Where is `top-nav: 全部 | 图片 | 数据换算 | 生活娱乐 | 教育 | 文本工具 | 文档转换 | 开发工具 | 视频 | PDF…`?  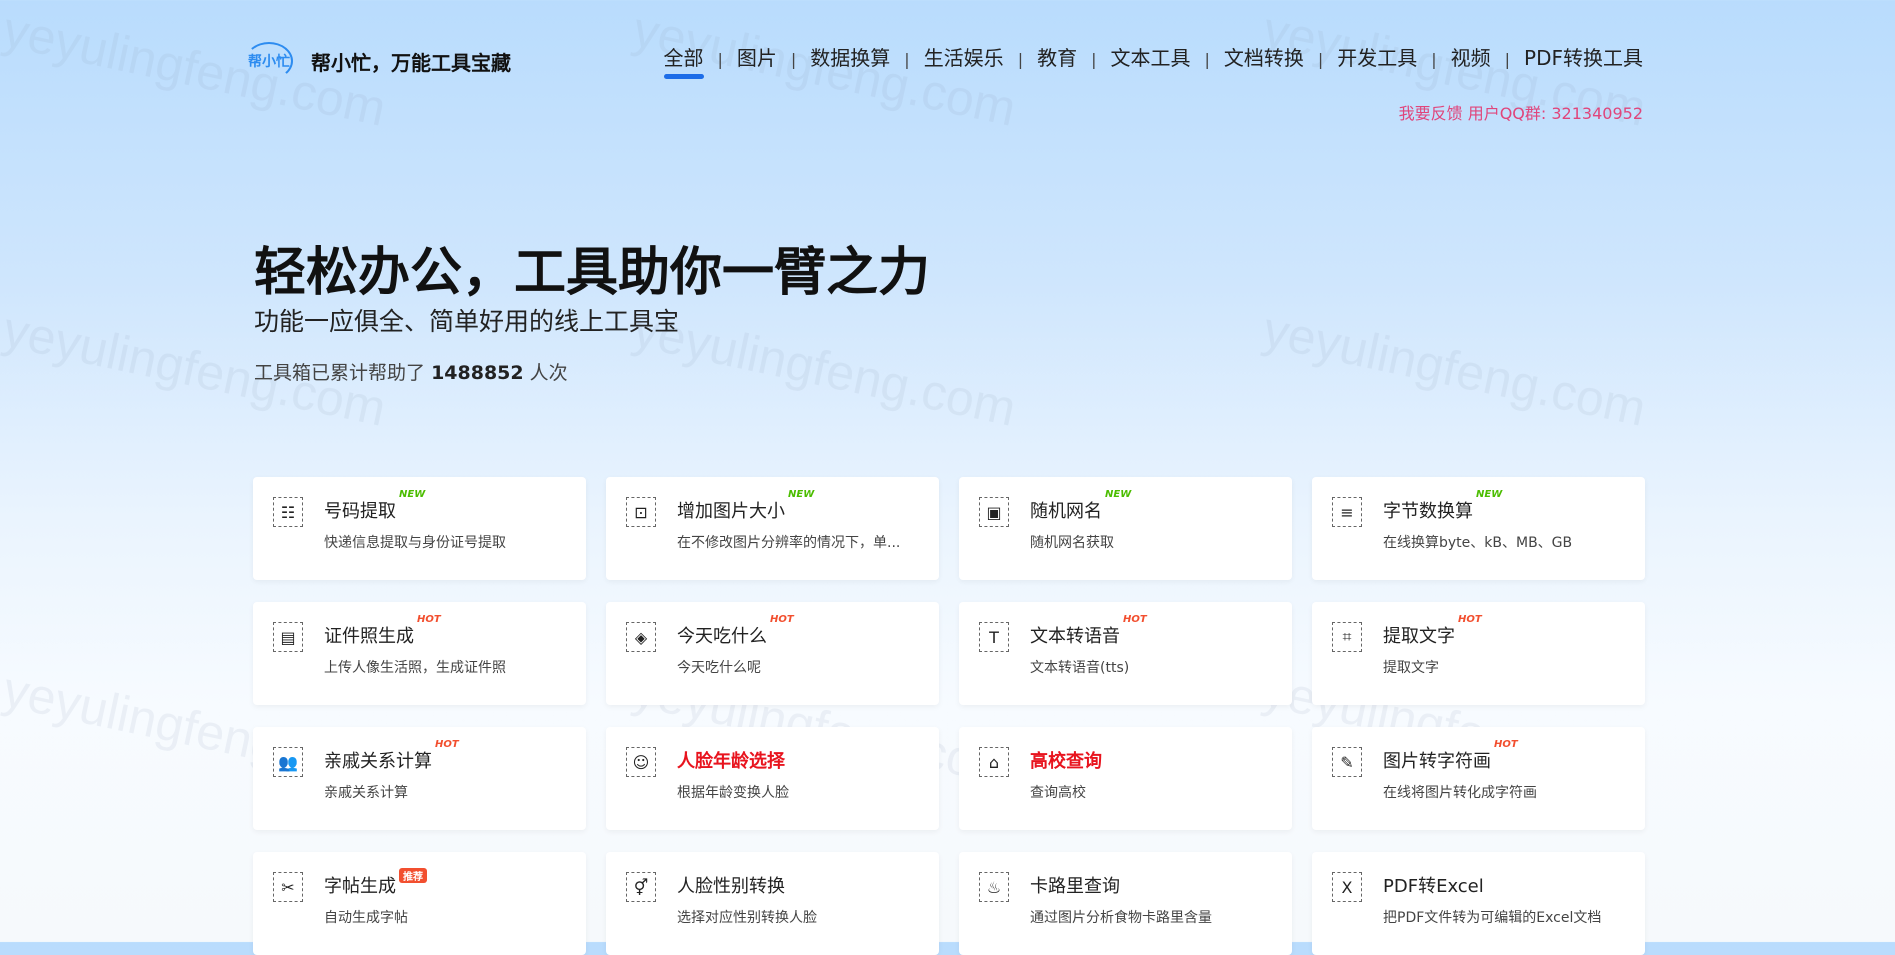
top-nav: 全部 | 图片 | 数据换算 | 生活娱乐 | 教育 | 文本工具 | 文档转换 | 开发工具 | 视频 | PDF… is located at coordinates (1153, 60).